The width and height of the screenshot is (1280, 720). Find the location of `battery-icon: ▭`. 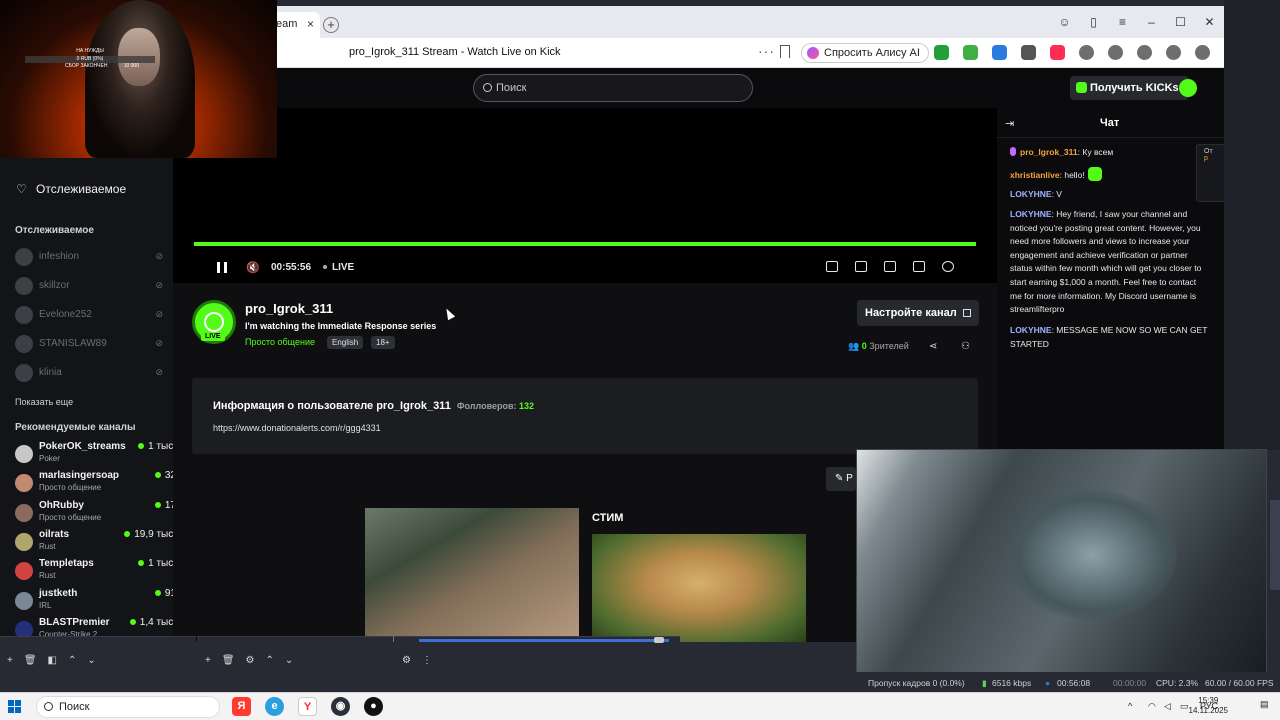

battery-icon: ▭ is located at coordinates (1184, 706).